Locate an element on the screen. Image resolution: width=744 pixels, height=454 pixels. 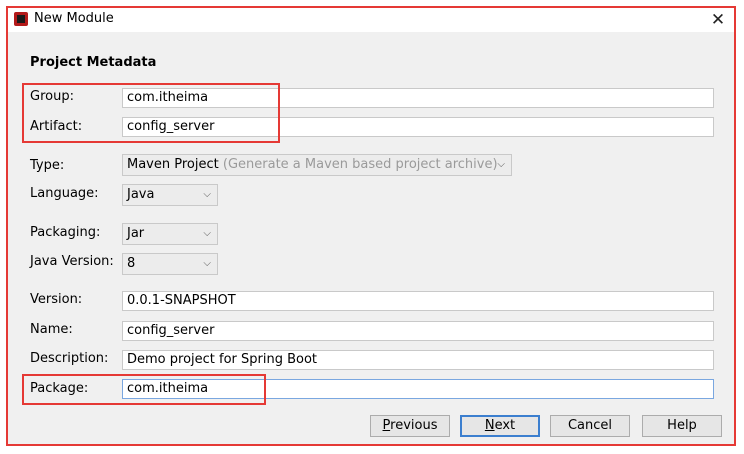
section-title: Project Metadata is located at coordinates (93, 62).